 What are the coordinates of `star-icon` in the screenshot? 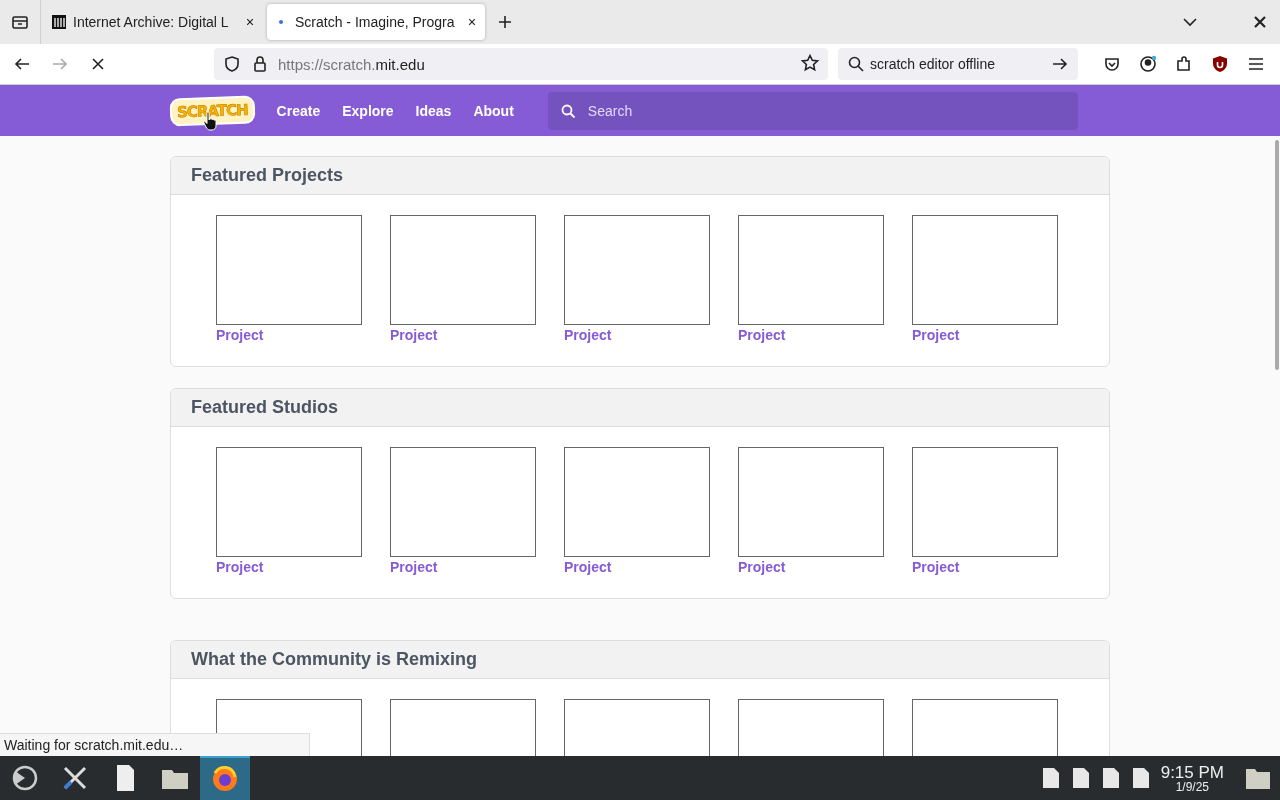 It's located at (810, 62).